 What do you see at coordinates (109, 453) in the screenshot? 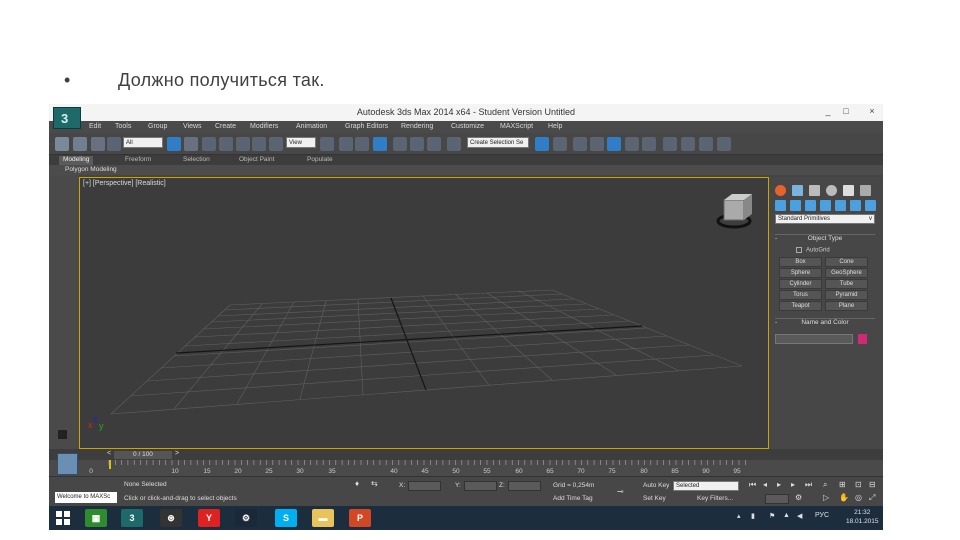
I see `time-prev-button: <` at bounding box center [109, 453].